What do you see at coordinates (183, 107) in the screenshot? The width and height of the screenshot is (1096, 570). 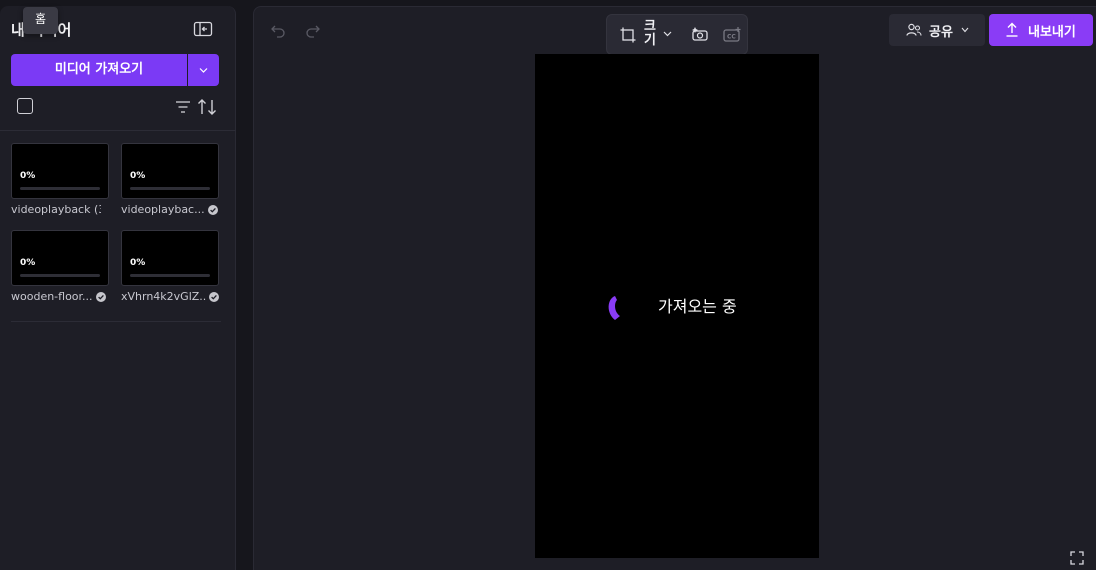 I see `filter-icon` at bounding box center [183, 107].